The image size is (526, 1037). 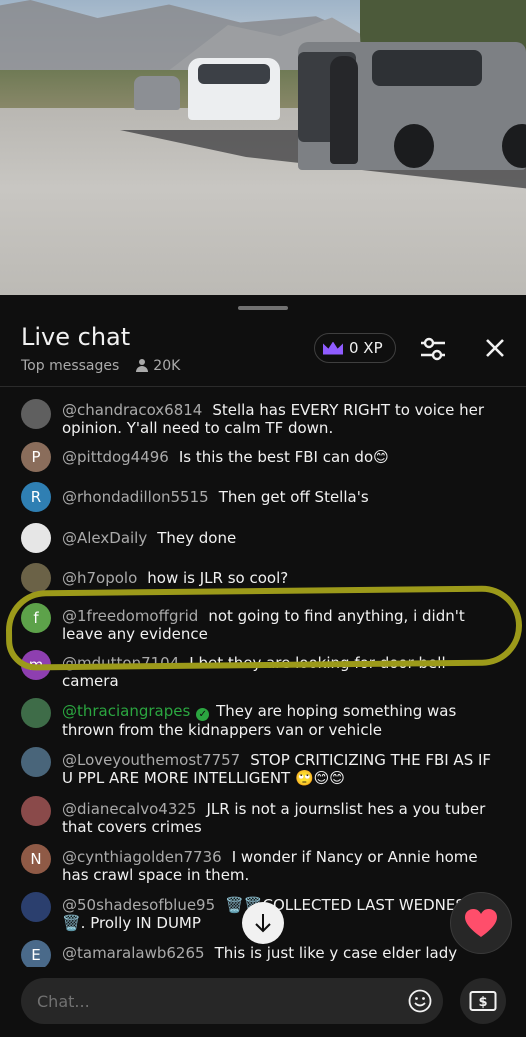 I want to click on filter-button, so click(x=433, y=349).